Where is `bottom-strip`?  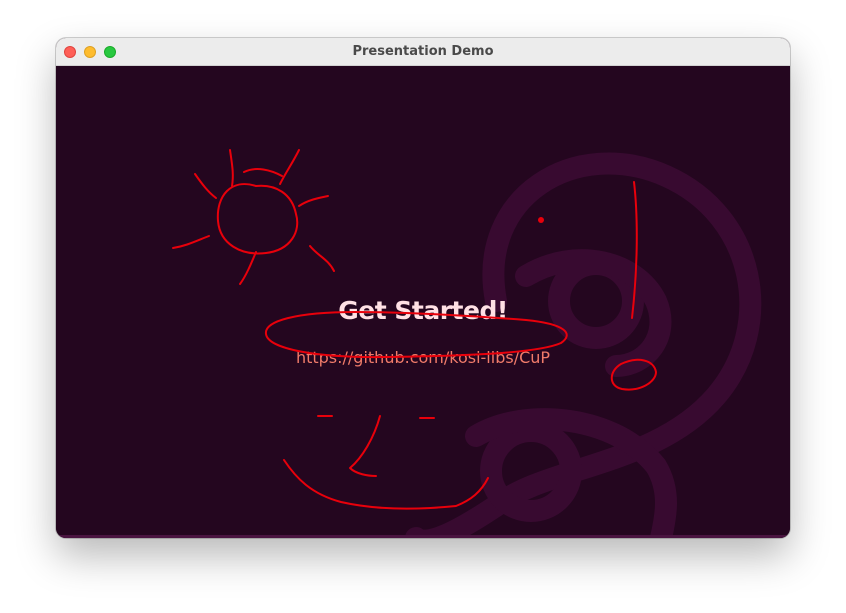 bottom-strip is located at coordinates (423, 536).